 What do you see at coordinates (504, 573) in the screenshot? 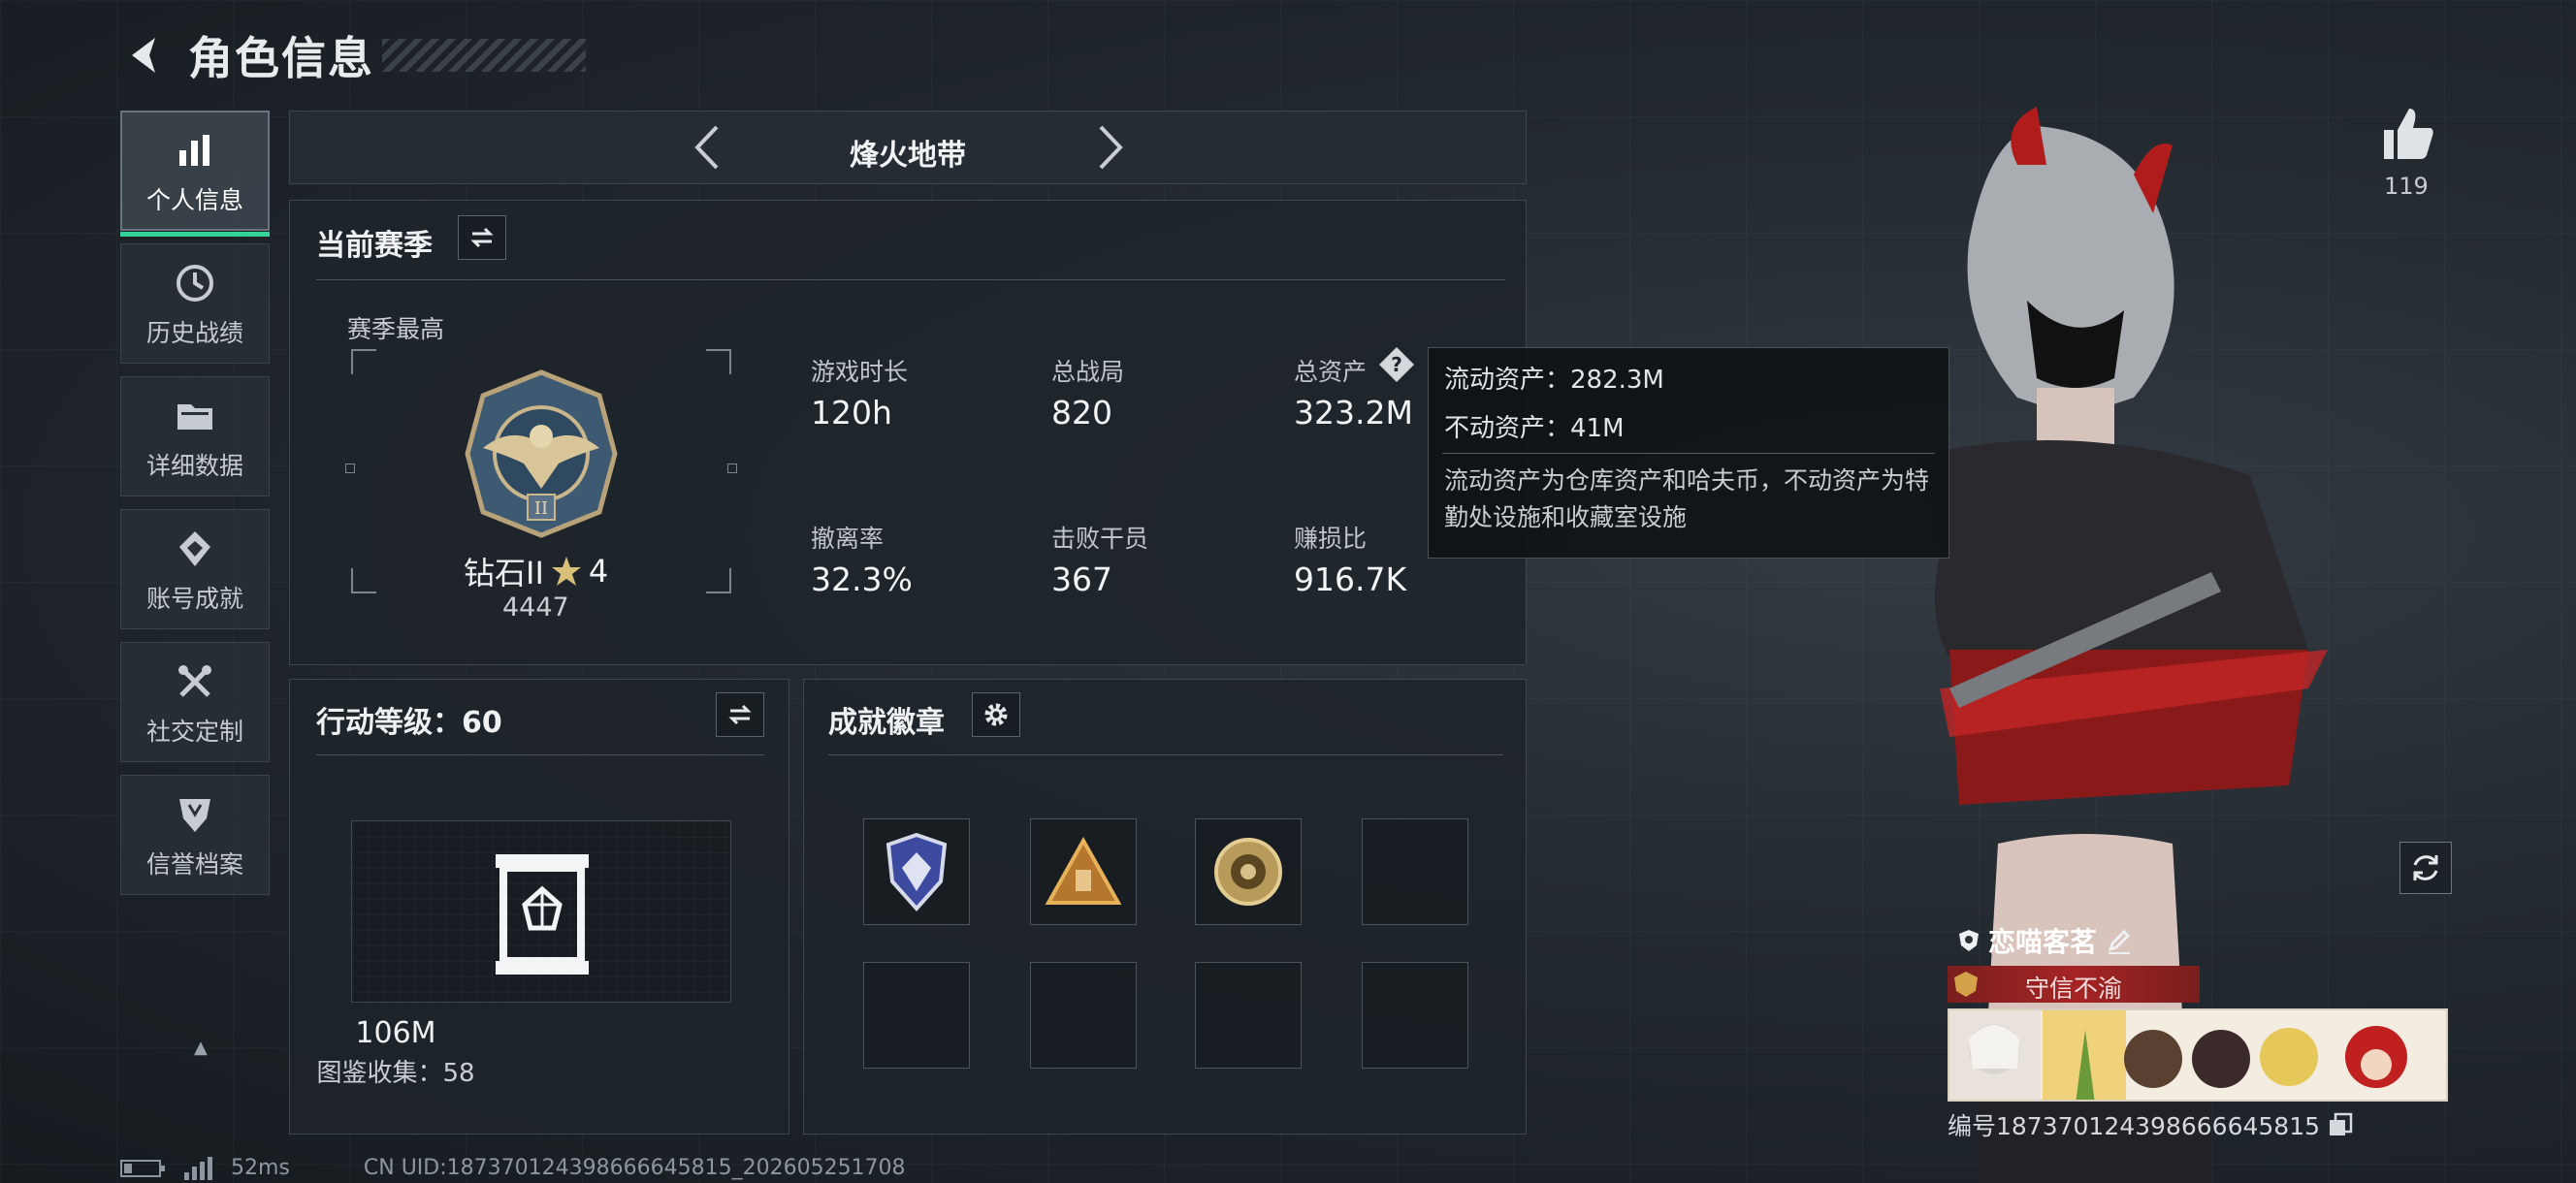
I see `rank-name-text: 钻石II` at bounding box center [504, 573].